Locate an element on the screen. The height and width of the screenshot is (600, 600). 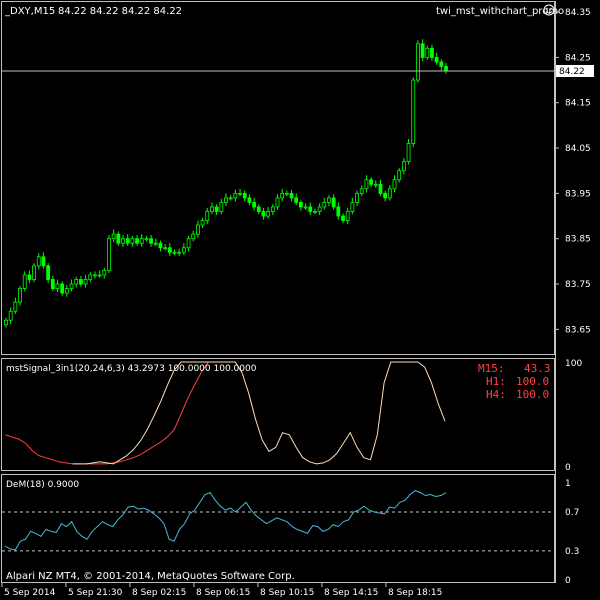
dem-scale-label: 1 is located at coordinates (568, 484).